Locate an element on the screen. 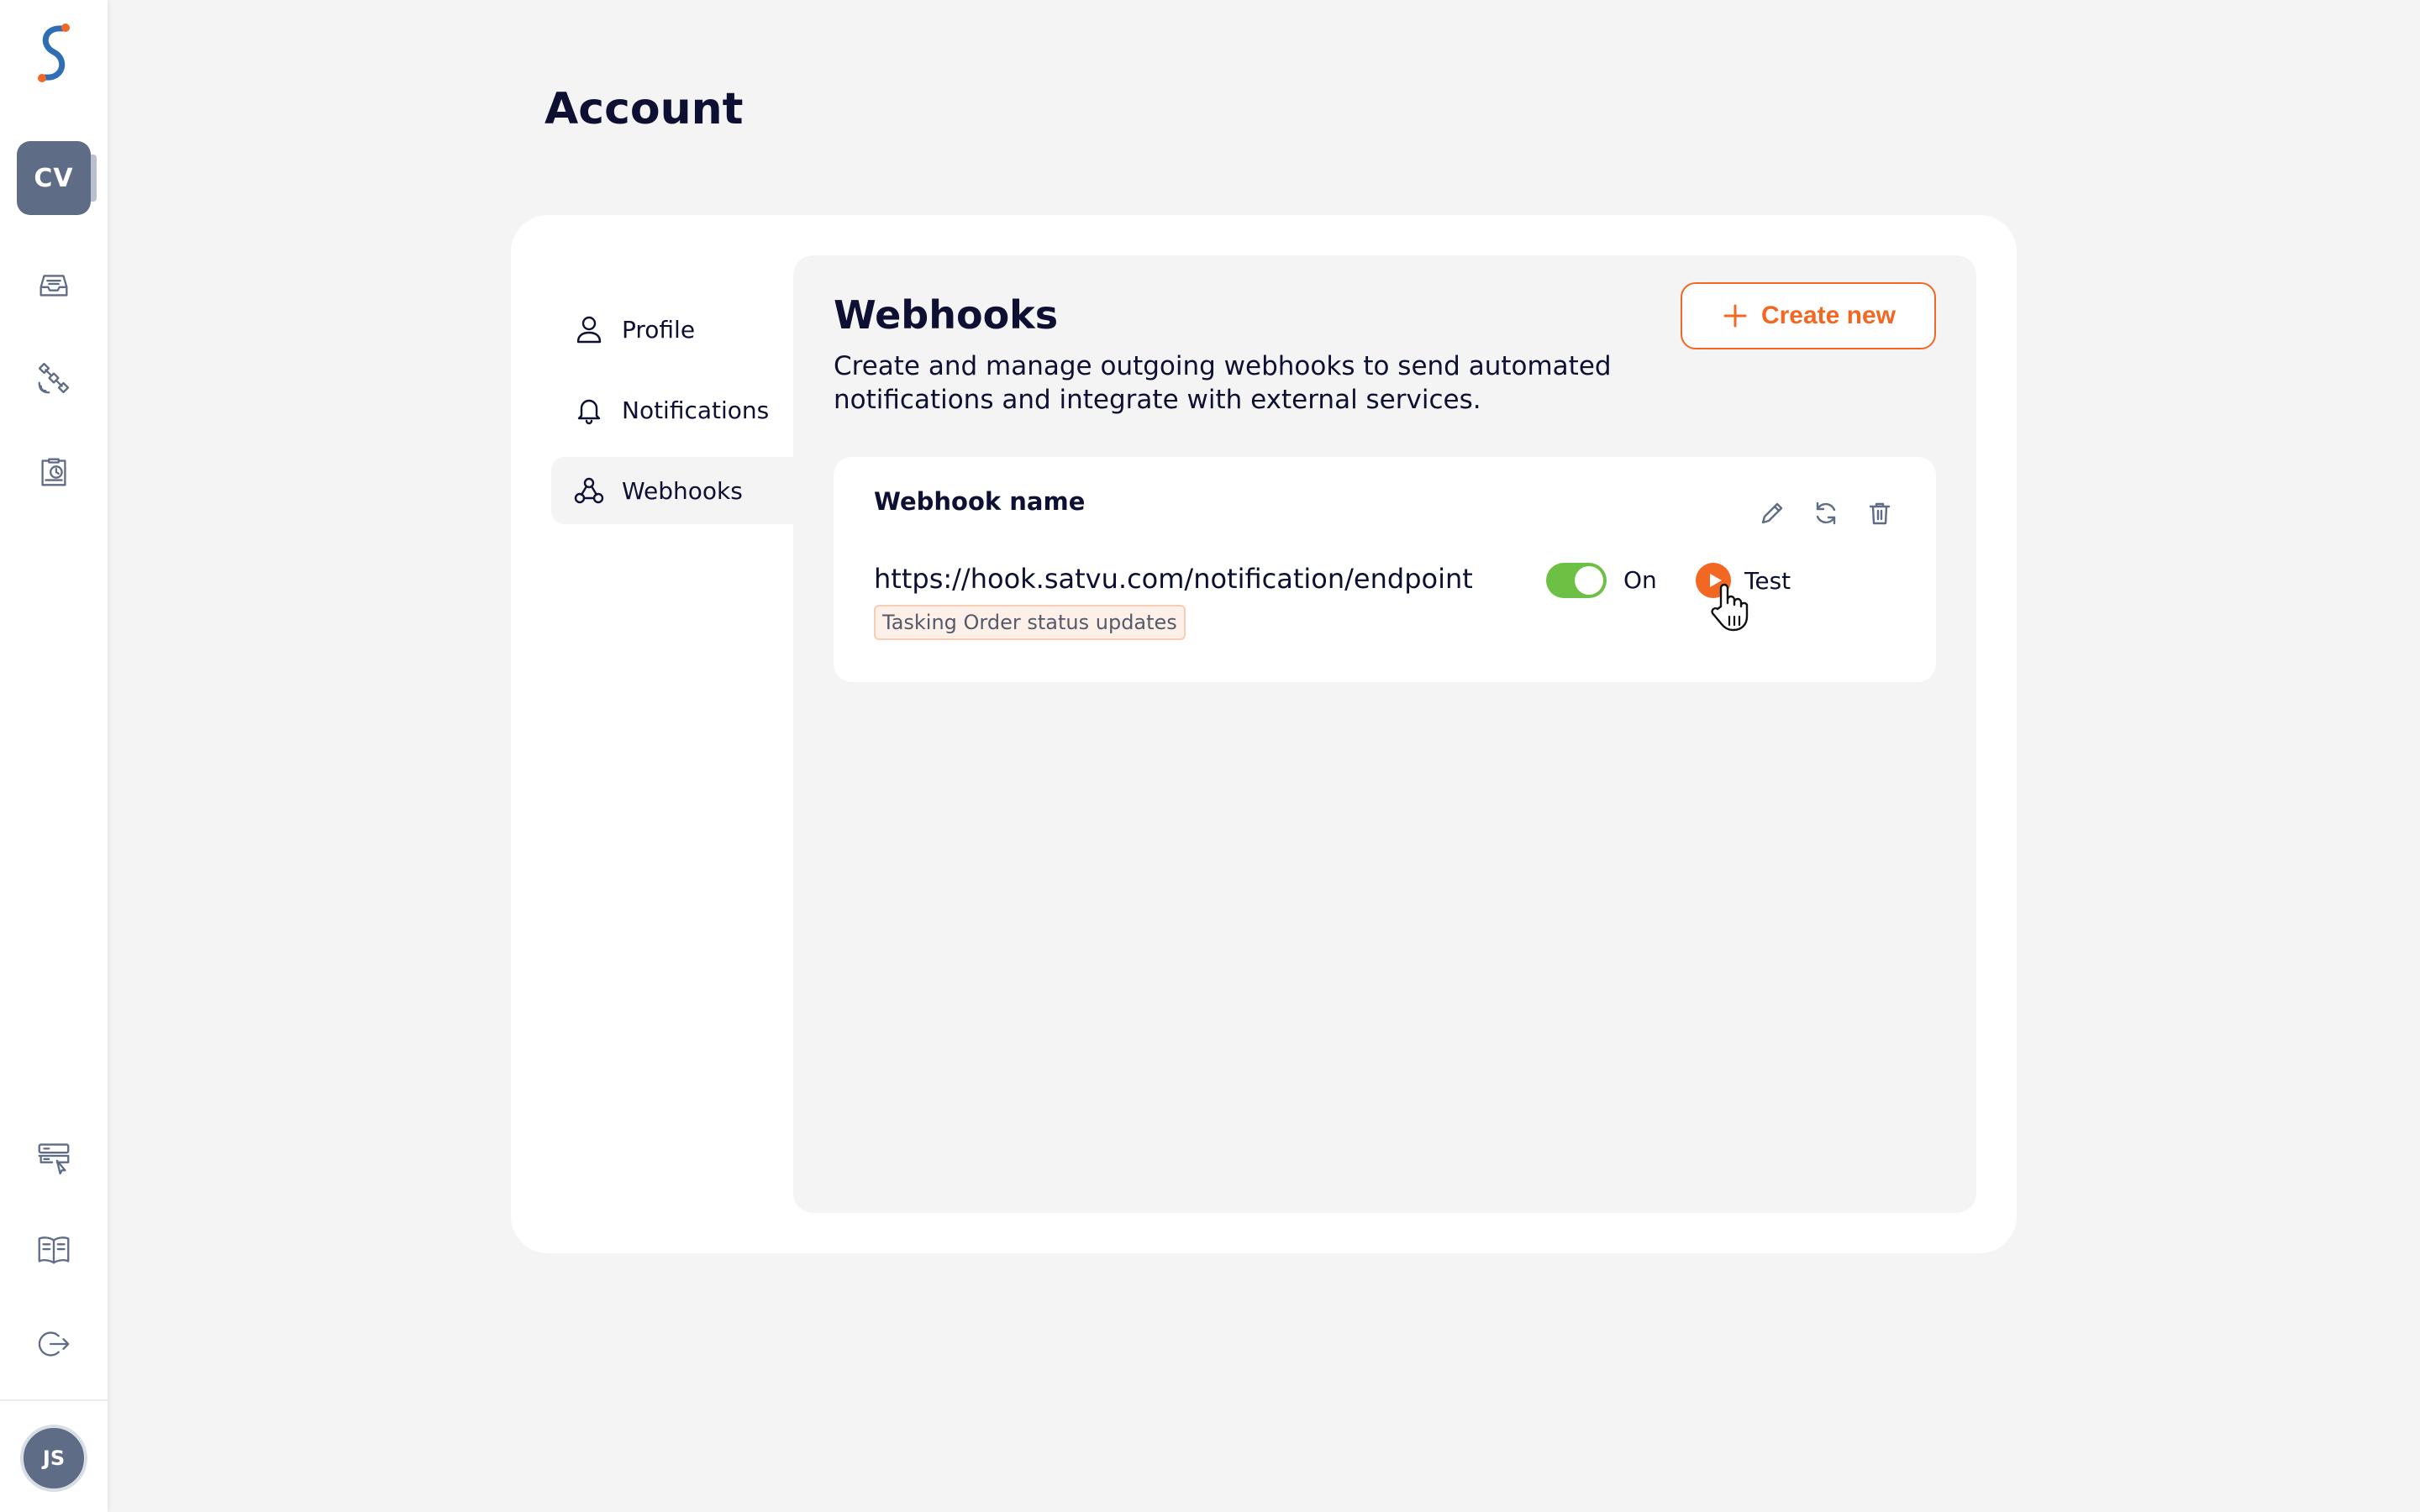 The height and width of the screenshot is (1512, 2420). test-button: Test is located at coordinates (1743, 580).